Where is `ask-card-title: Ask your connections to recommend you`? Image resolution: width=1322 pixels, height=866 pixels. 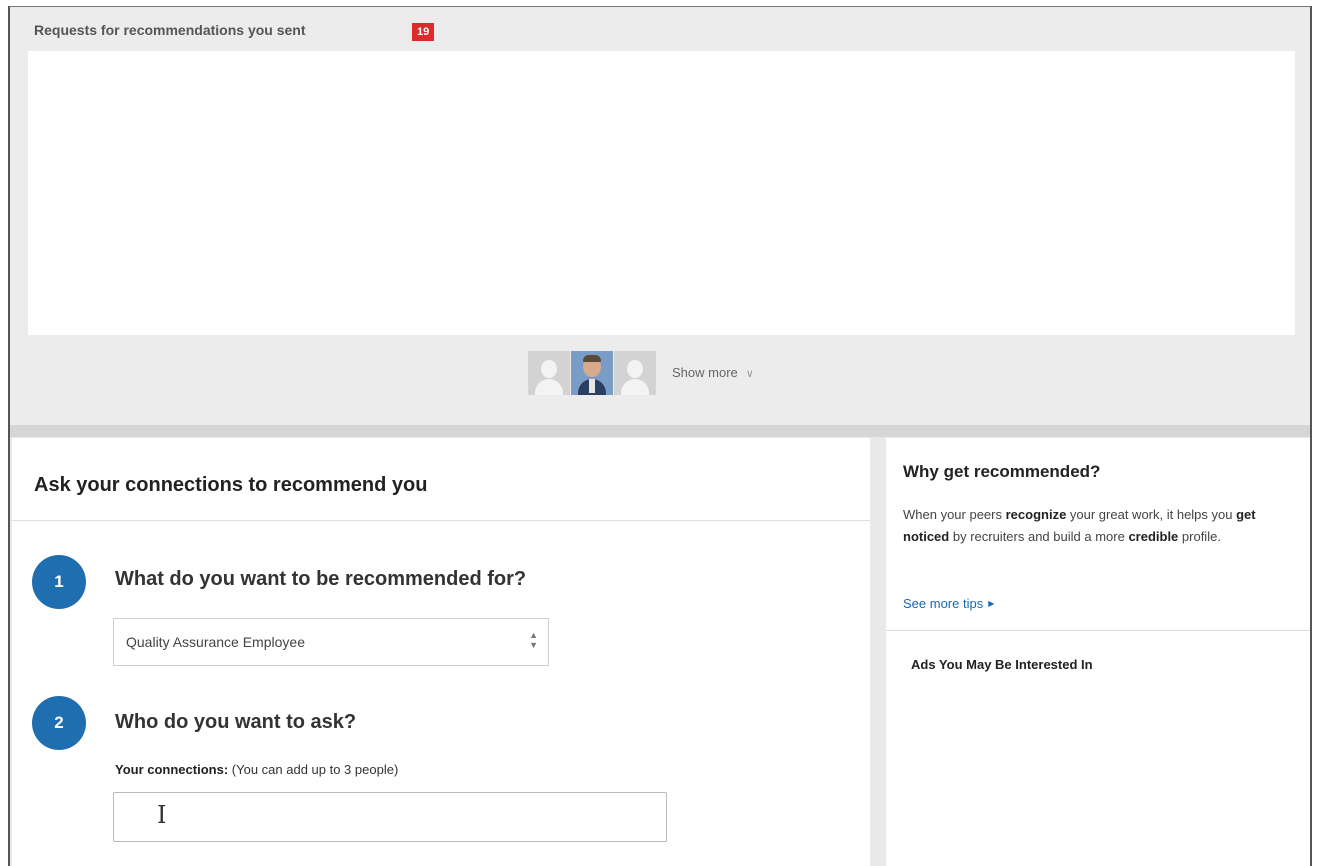 ask-card-title: Ask your connections to recommend you is located at coordinates (231, 485).